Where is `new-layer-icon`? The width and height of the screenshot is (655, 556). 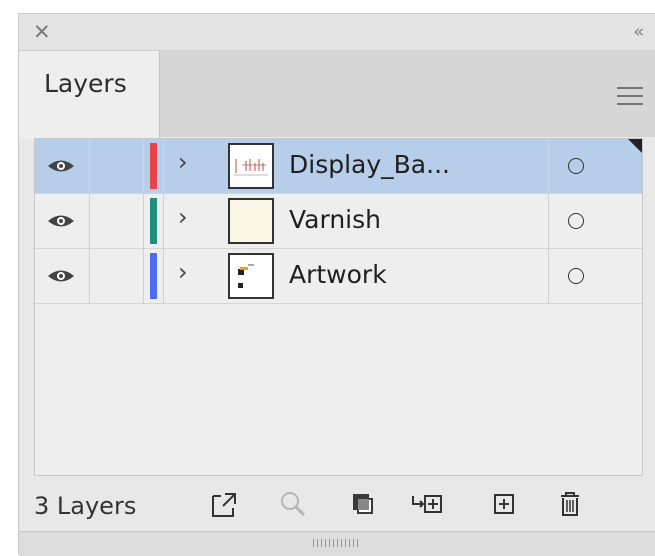
new-layer-icon is located at coordinates (504, 504).